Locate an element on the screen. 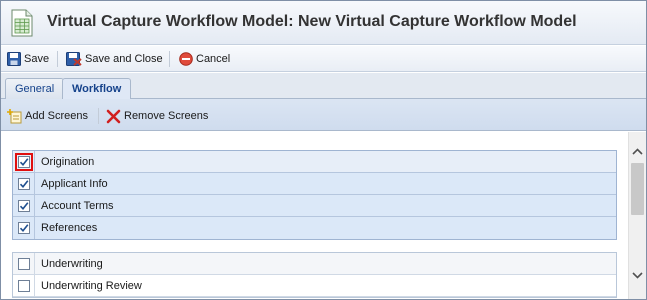 This screenshot has width=647, height=300. checkbox-underwriting is located at coordinates (23, 263).